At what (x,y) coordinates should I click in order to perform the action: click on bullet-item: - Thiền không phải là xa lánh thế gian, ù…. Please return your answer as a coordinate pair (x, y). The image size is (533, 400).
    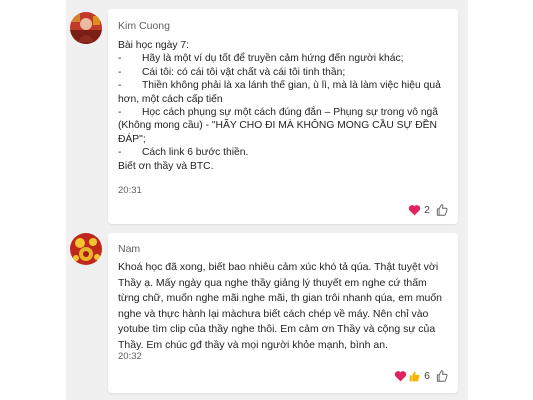
    Looking at the image, I should click on (279, 86).